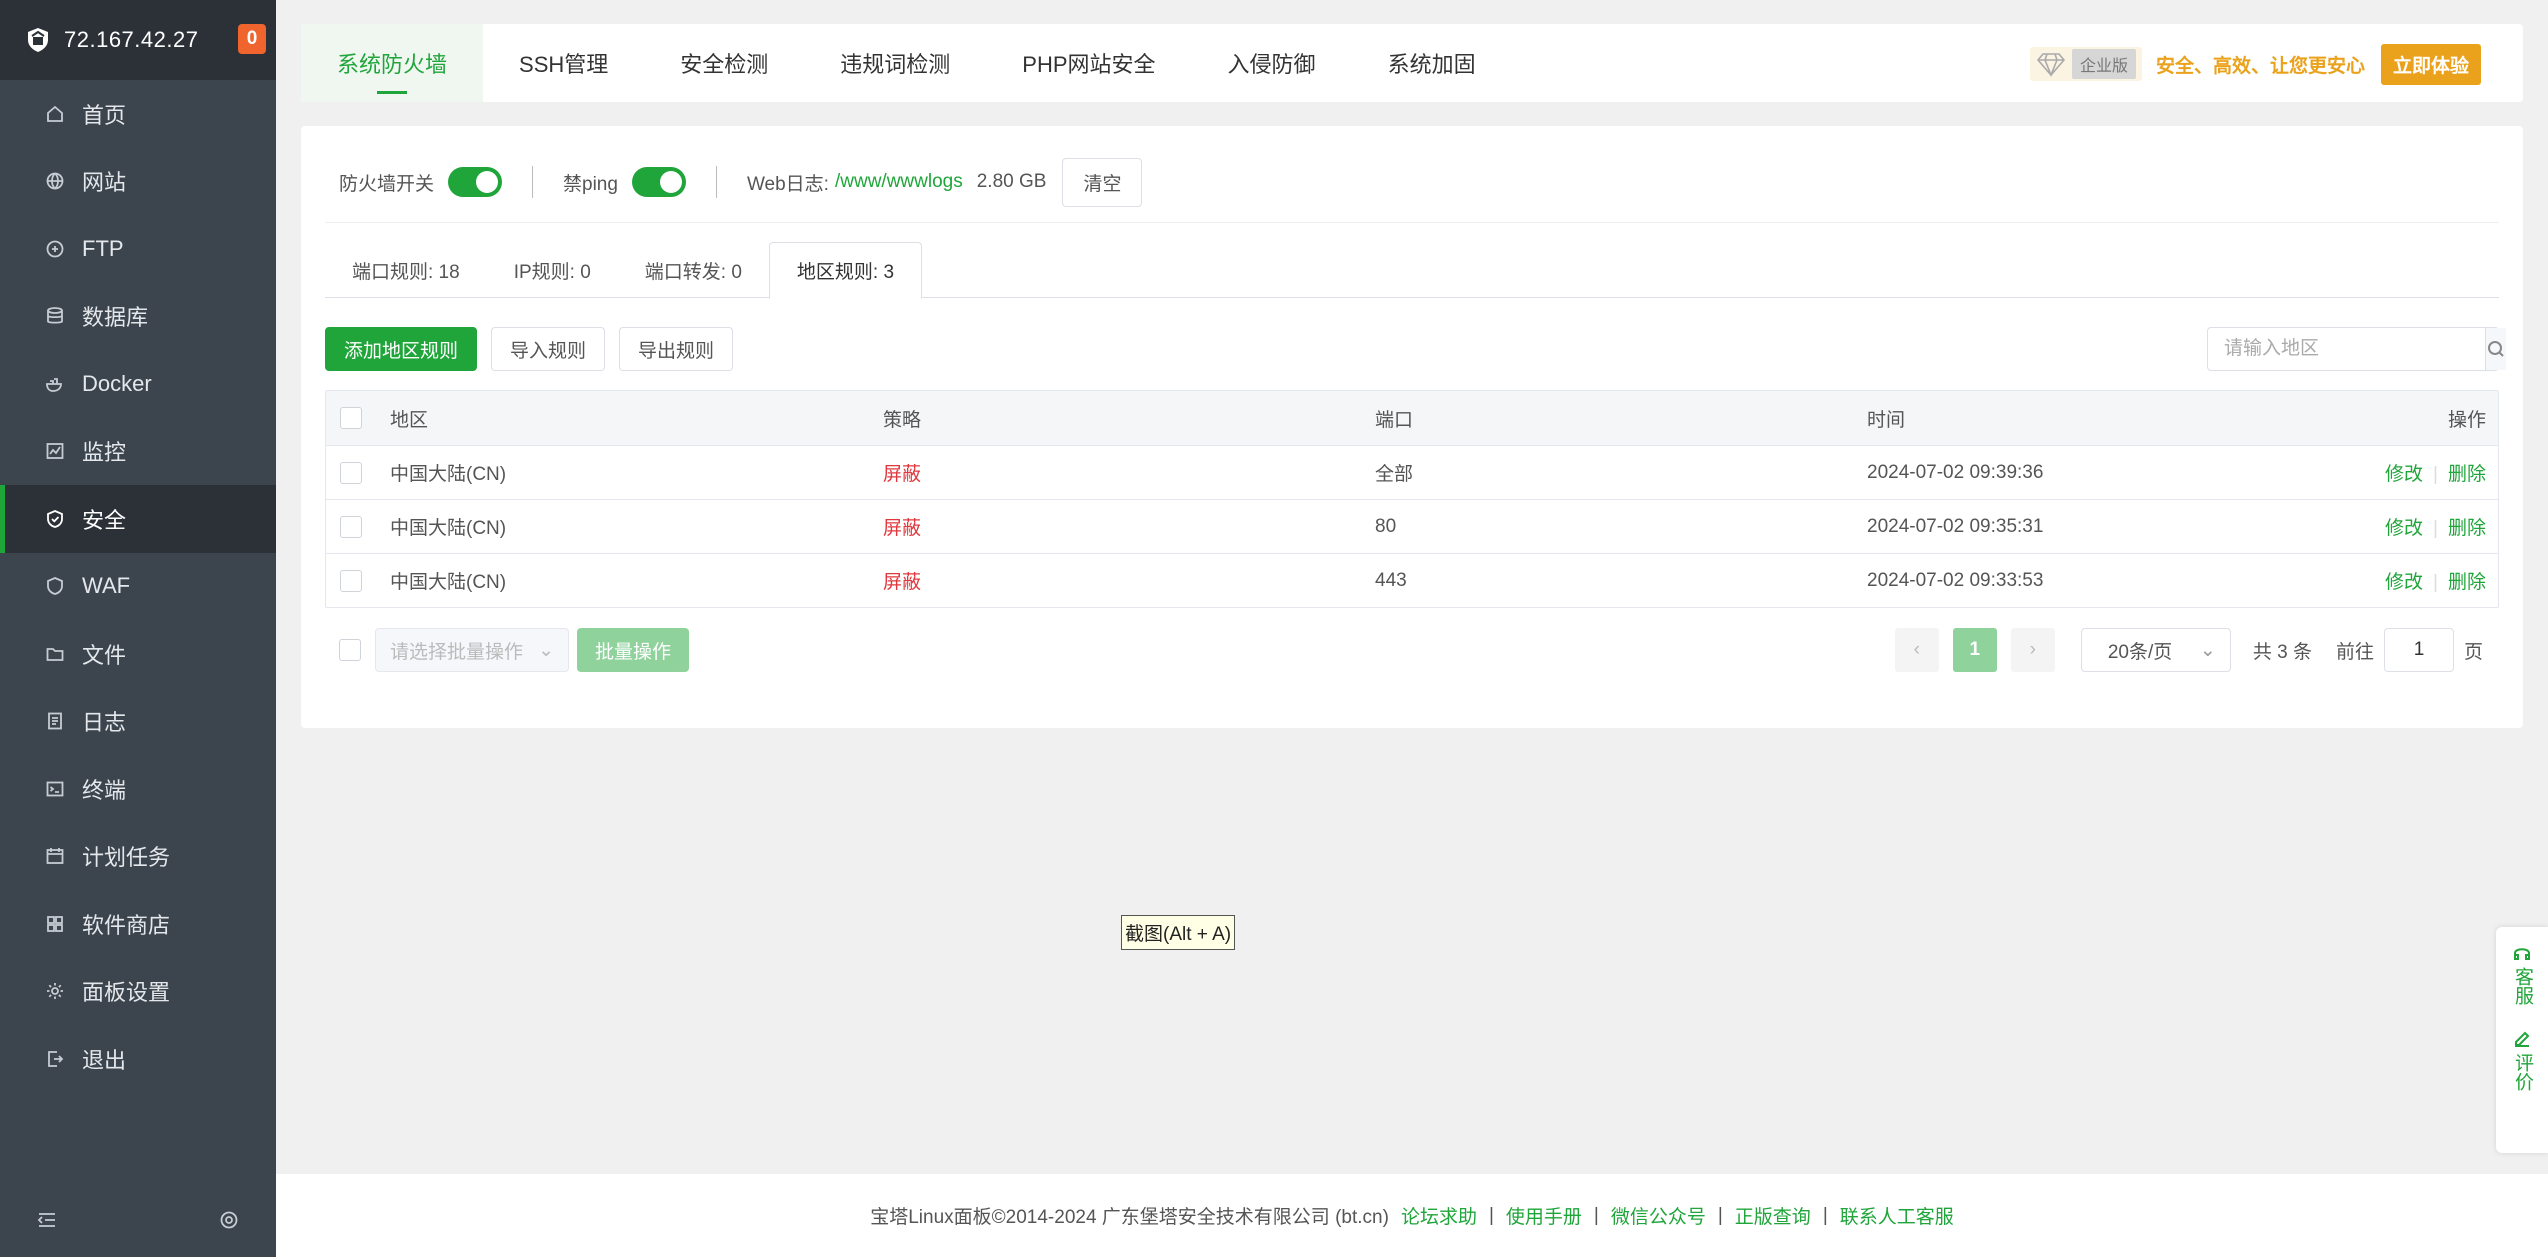 The height and width of the screenshot is (1257, 2548). What do you see at coordinates (1544, 1215) in the screenshot?
I see `footer-link-manual: 使用手册` at bounding box center [1544, 1215].